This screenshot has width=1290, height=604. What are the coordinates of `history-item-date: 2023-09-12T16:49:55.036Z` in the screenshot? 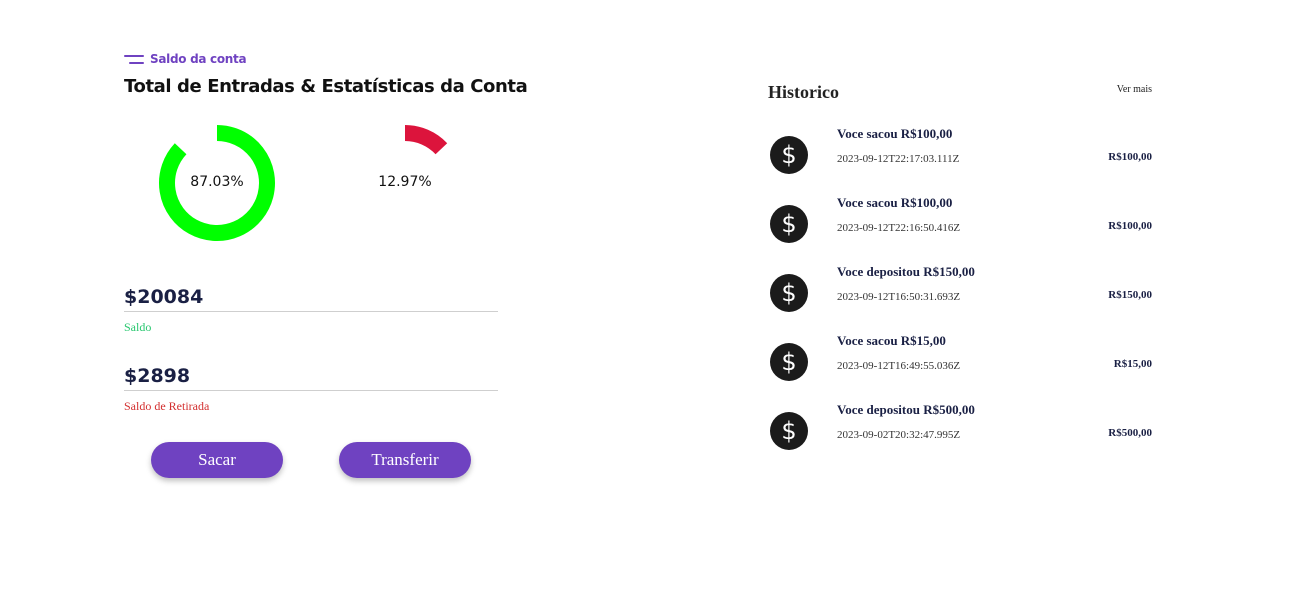 It's located at (899, 366).